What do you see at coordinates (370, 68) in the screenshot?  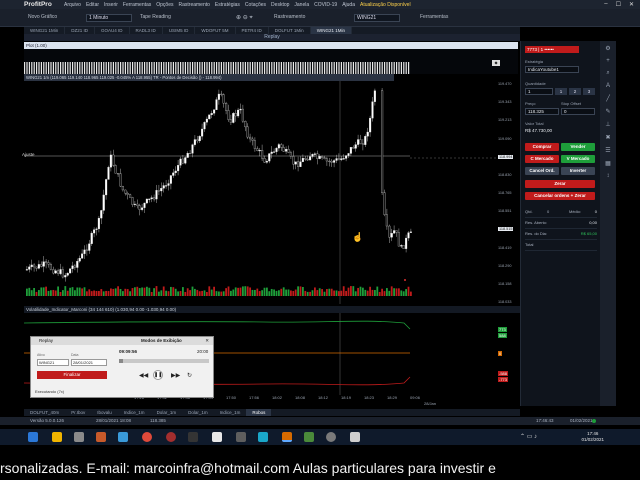 I see `volume-strip-bar` at bounding box center [370, 68].